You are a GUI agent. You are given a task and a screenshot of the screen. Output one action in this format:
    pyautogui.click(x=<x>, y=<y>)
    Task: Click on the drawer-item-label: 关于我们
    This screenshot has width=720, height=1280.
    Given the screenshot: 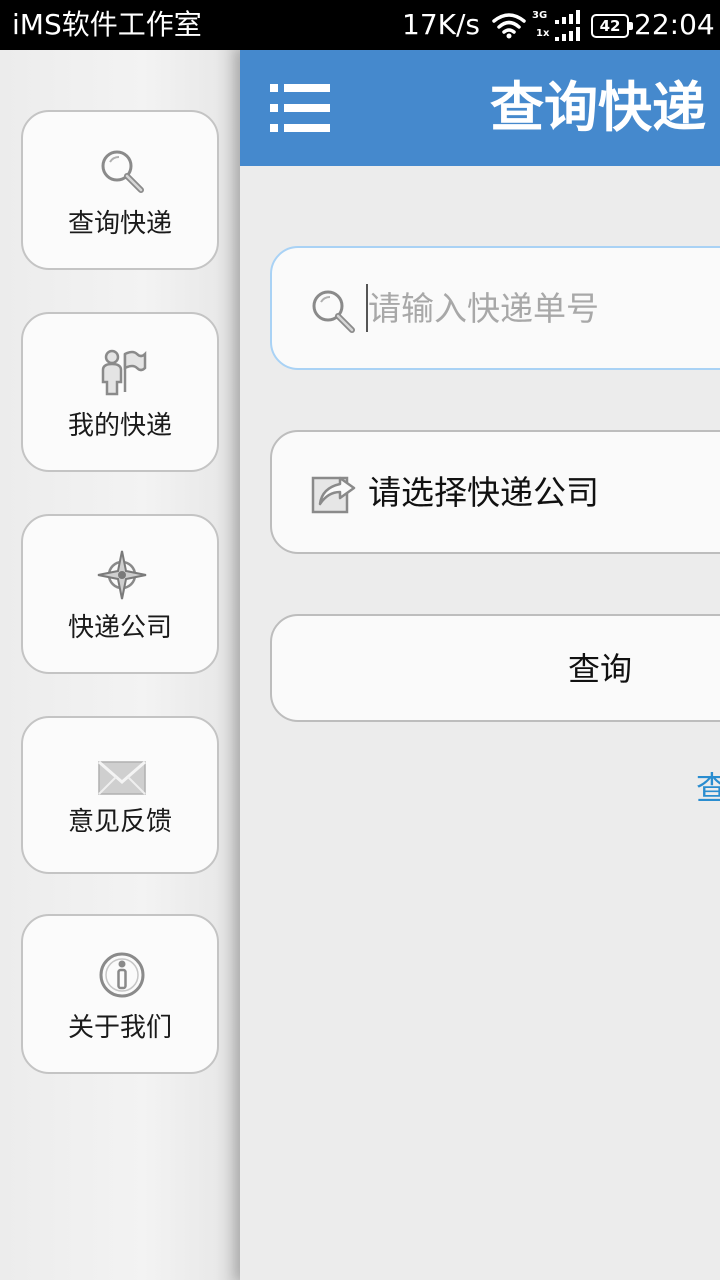 What is the action you would take?
    pyautogui.click(x=119, y=1028)
    